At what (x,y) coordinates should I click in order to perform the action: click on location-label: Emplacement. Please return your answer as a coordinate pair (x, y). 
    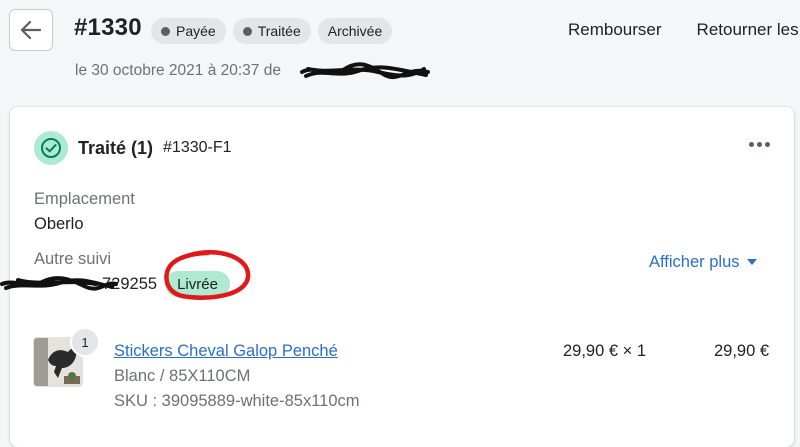
    Looking at the image, I should click on (84, 199).